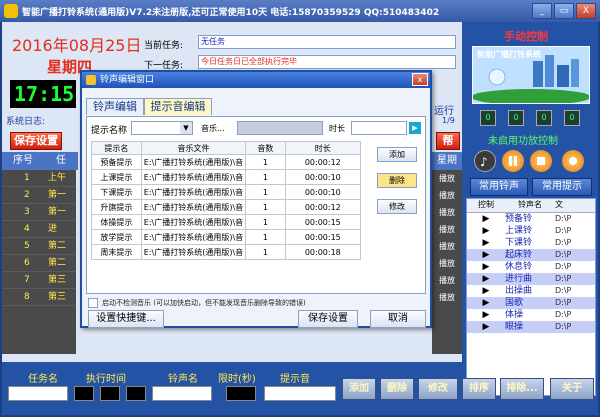 Image resolution: width=600 pixels, height=417 pixels. I want to click on hour-input, so click(84, 393).